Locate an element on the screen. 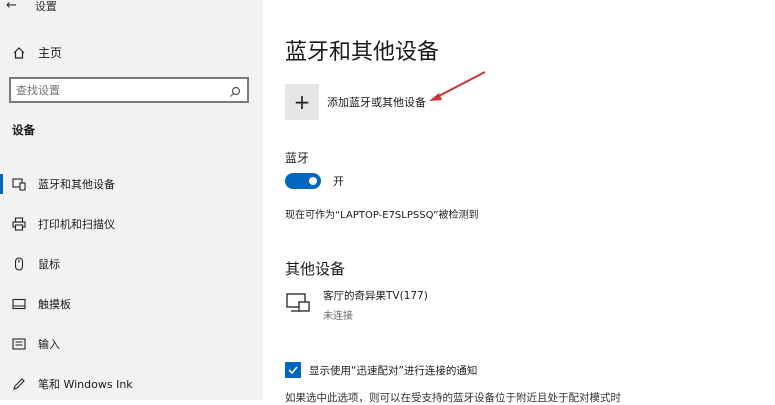  device-item: 客厅的奇异果TV(177) 未连接 is located at coordinates (356, 305).